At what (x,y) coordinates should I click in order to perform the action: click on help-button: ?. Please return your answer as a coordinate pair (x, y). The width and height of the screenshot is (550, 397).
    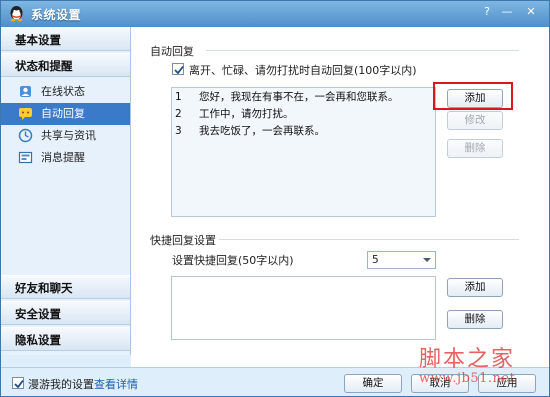
    Looking at the image, I should click on (487, 12).